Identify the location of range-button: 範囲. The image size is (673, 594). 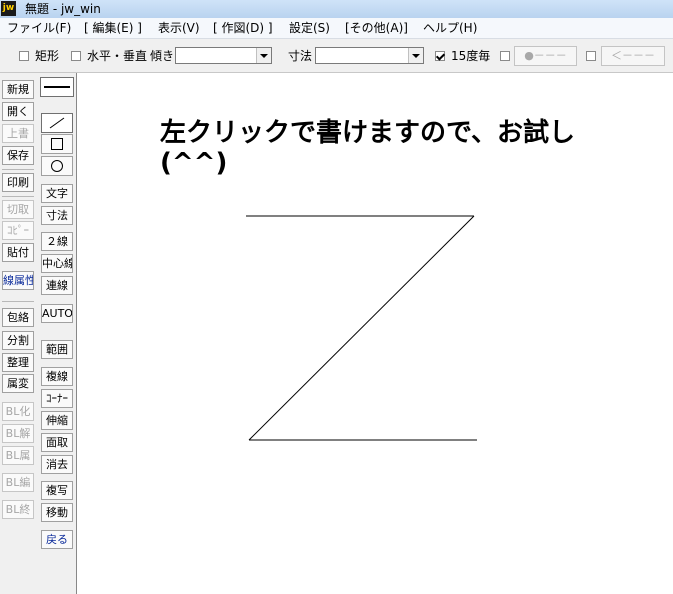
(57, 349).